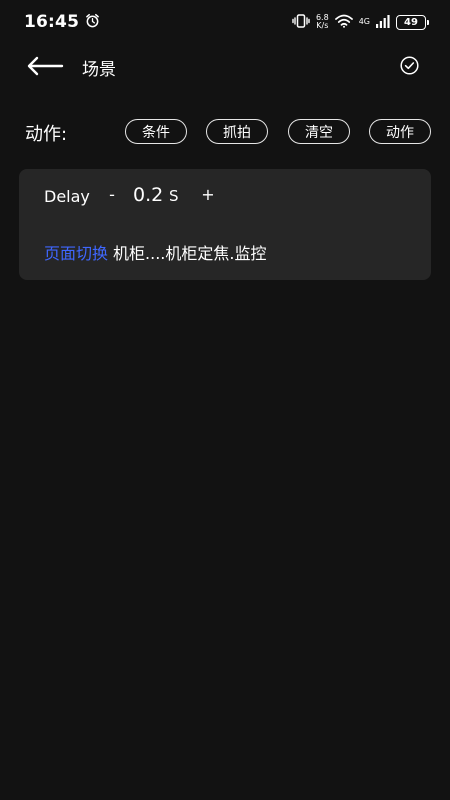 The image size is (450, 800). I want to click on actions-row: 动作: 条件 抓拍 清空 动作, so click(225, 132).